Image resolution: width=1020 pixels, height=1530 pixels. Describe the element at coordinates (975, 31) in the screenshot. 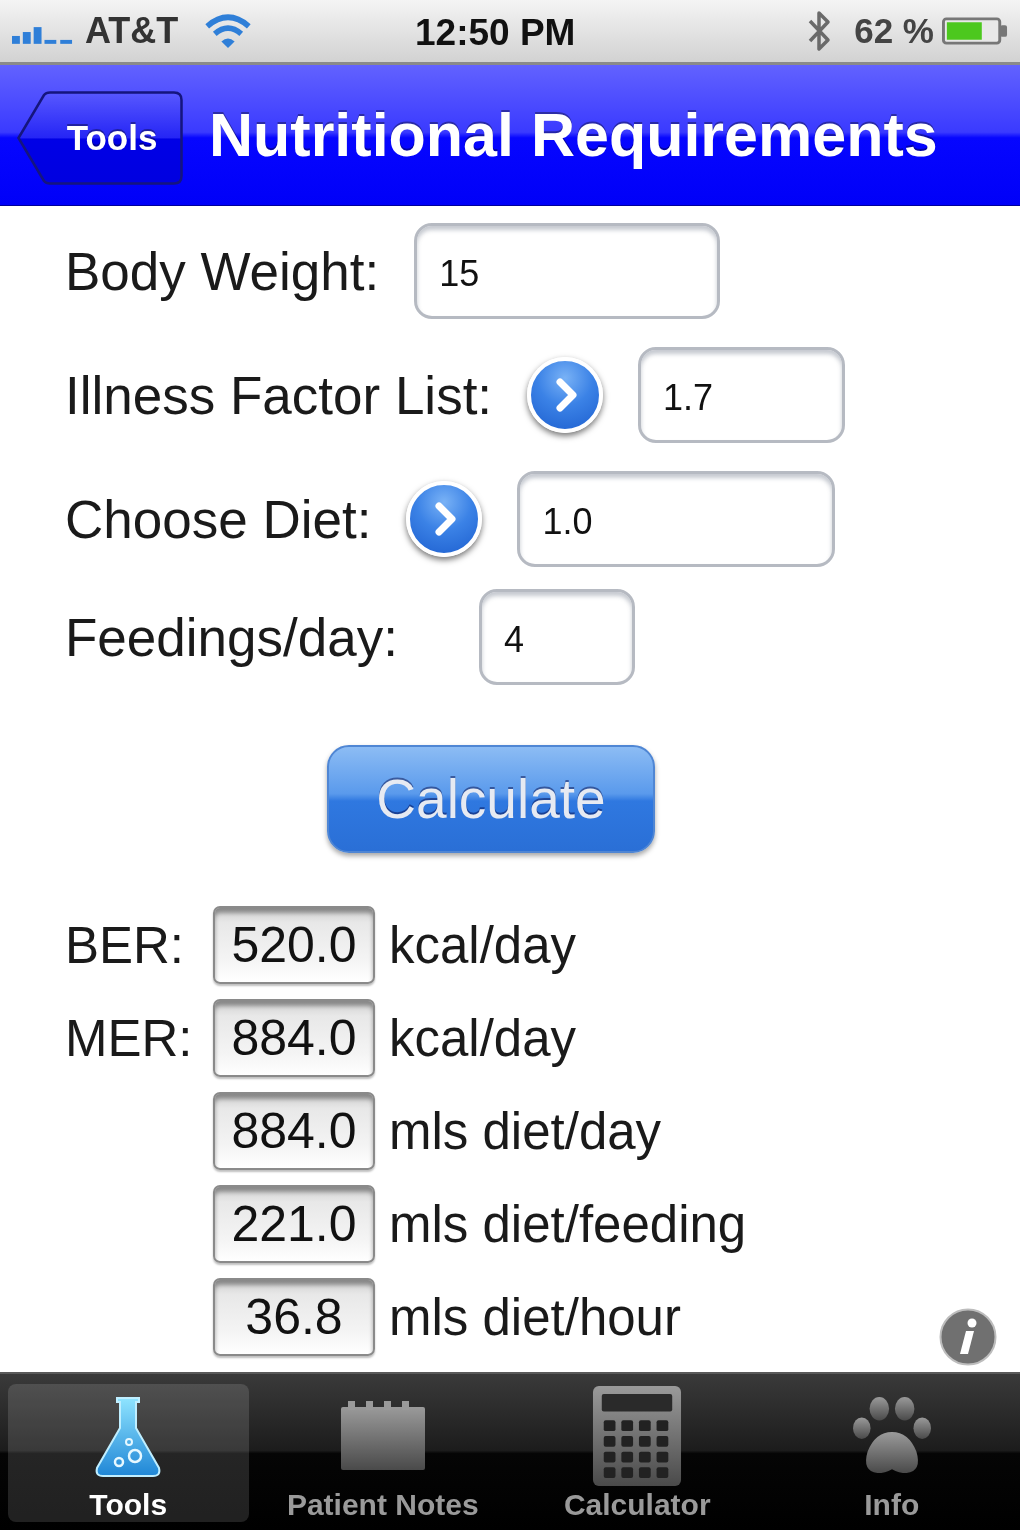

I see `battery-icon` at that location.